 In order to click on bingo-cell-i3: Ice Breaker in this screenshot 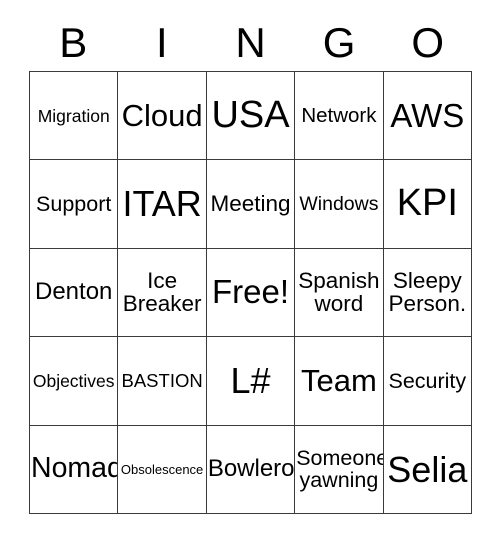, I will do `click(162, 293)`.